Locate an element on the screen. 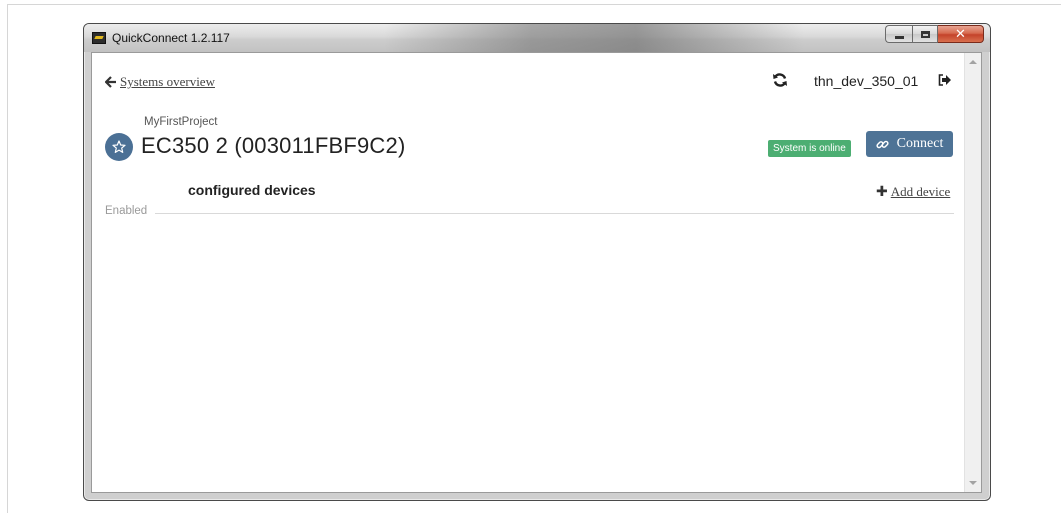 Image resolution: width=1061 pixels, height=513 pixels. maximize-button is located at coordinates (925, 34).